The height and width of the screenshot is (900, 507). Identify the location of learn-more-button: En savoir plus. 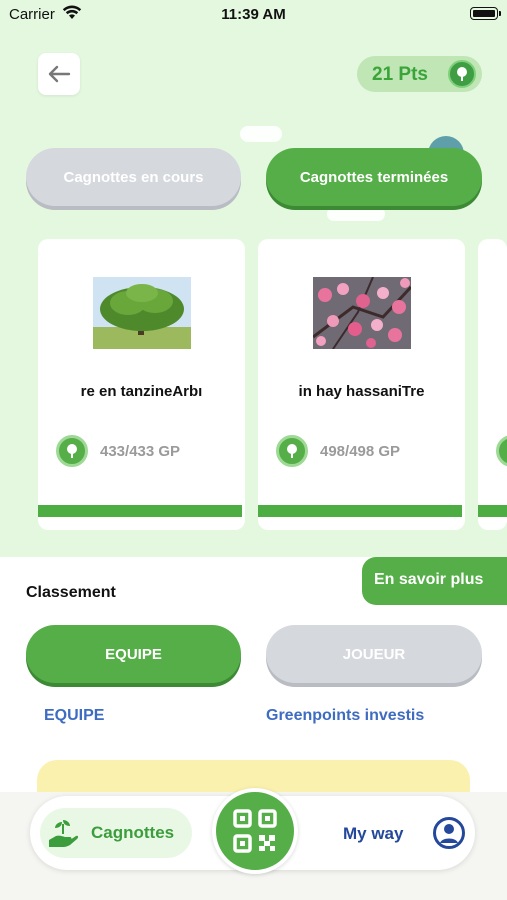
(434, 581).